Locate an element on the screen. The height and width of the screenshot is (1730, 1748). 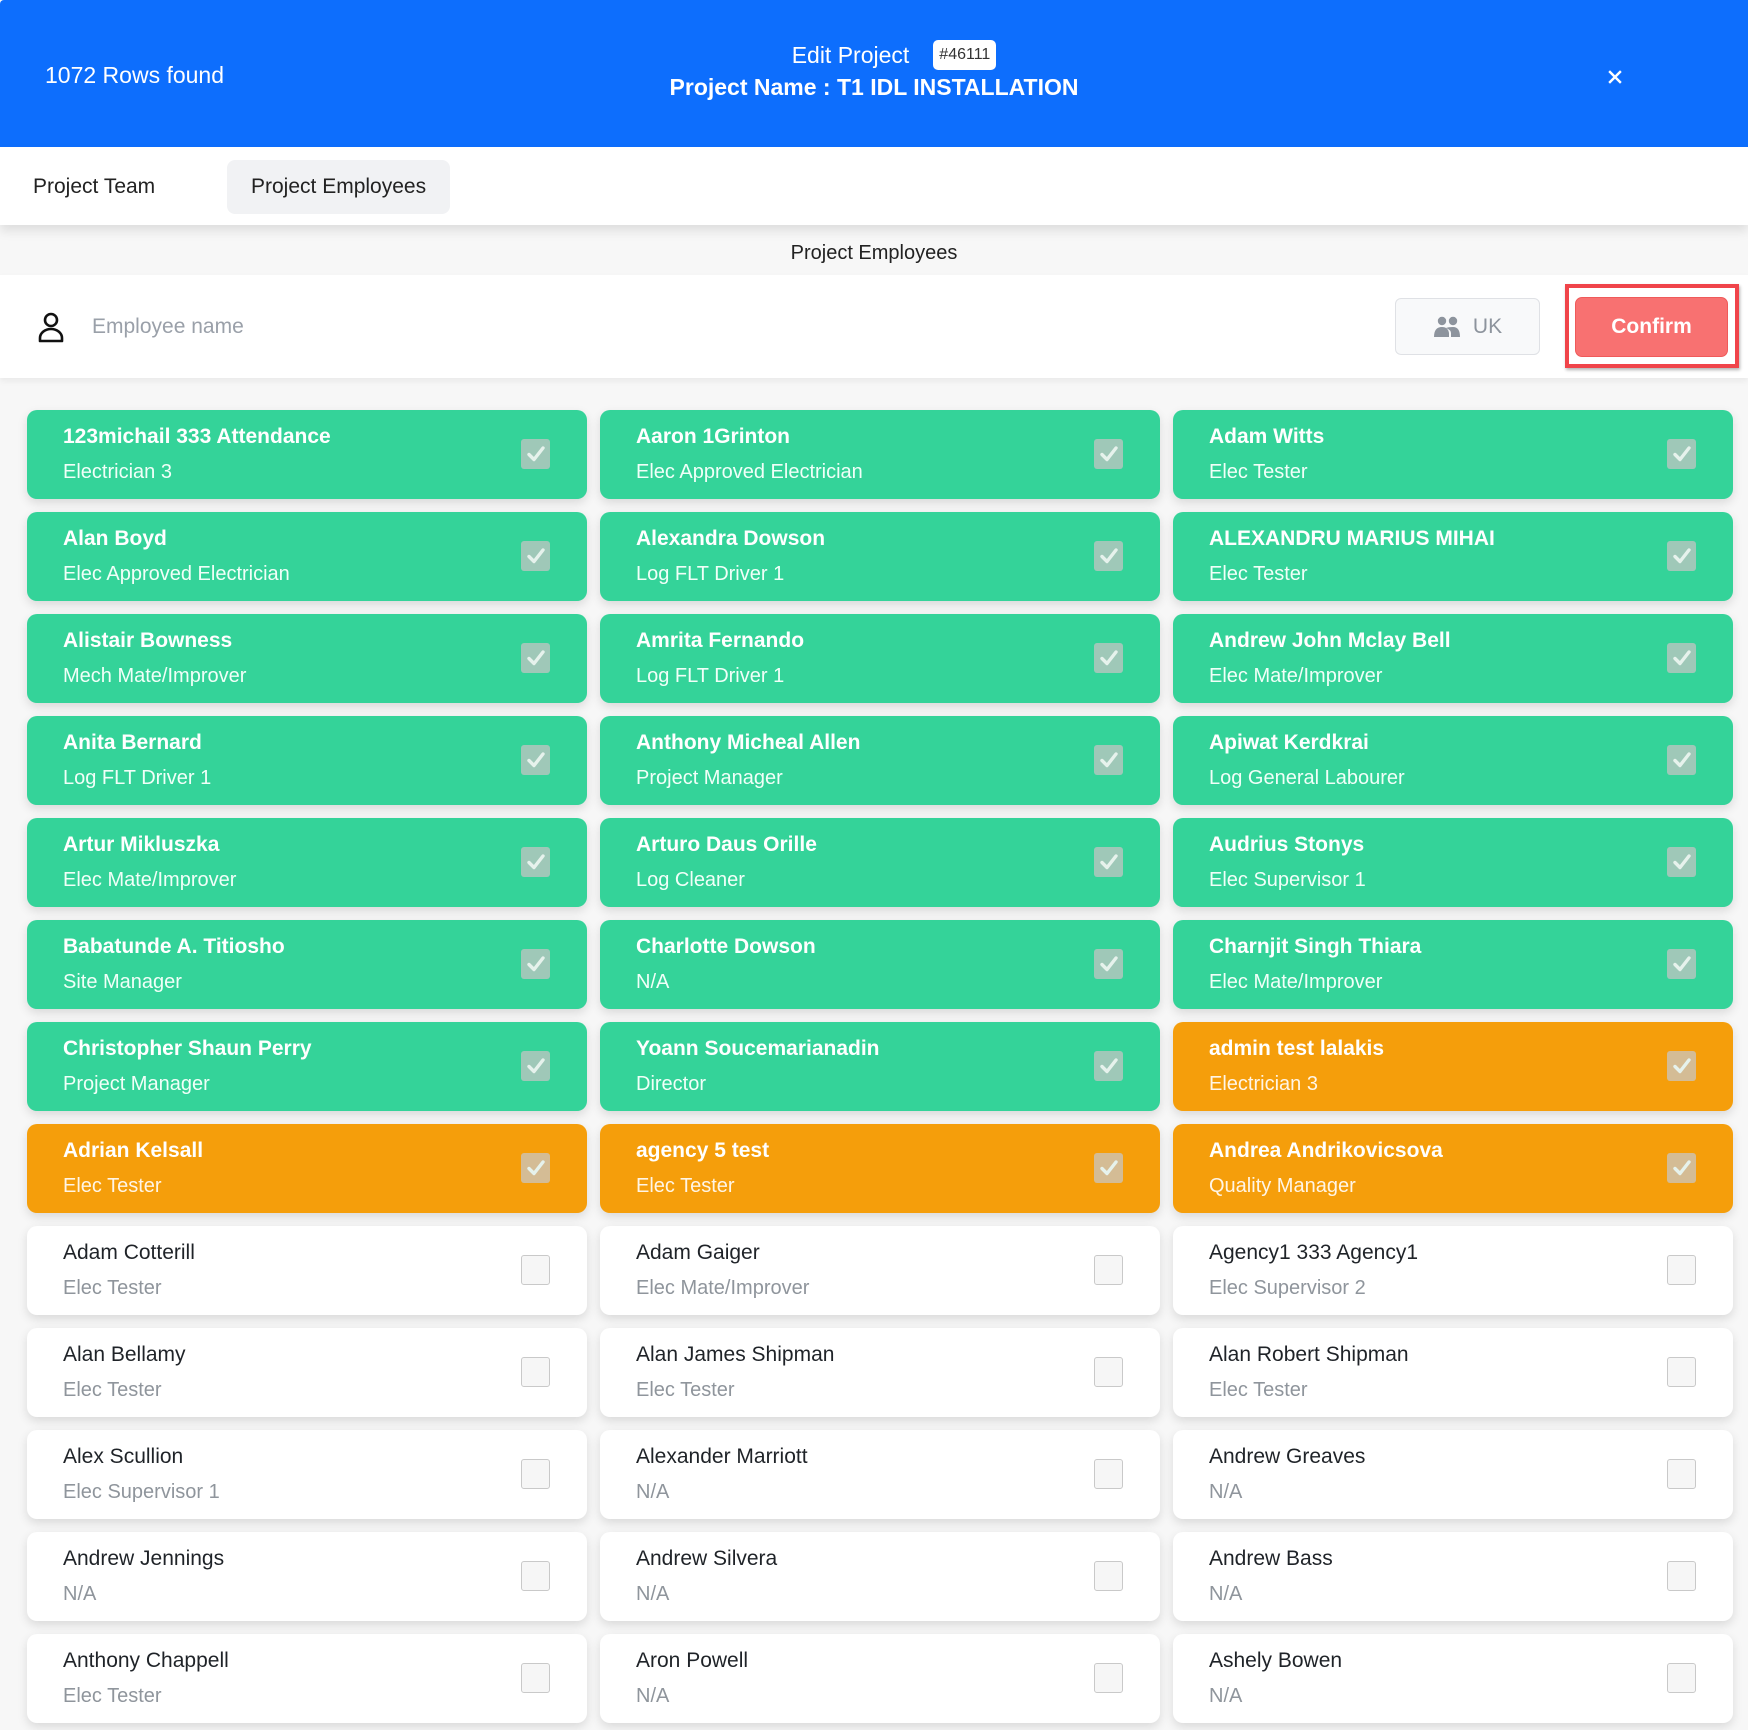
tab-project-employees: Project Employees is located at coordinates (339, 187).